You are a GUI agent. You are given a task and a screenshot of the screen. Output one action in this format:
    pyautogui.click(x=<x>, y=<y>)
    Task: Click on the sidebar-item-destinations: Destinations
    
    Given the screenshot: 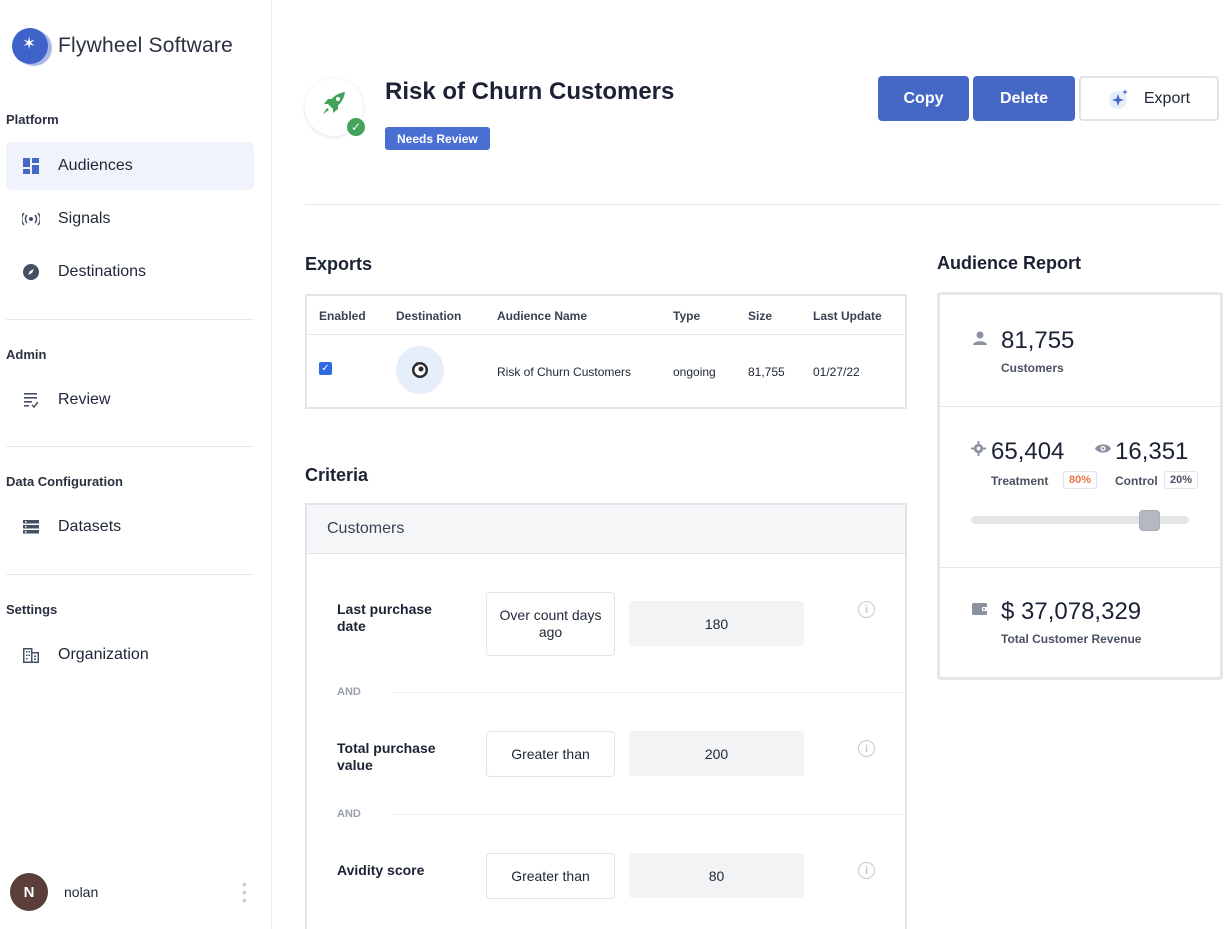 What is the action you would take?
    pyautogui.click(x=130, y=272)
    